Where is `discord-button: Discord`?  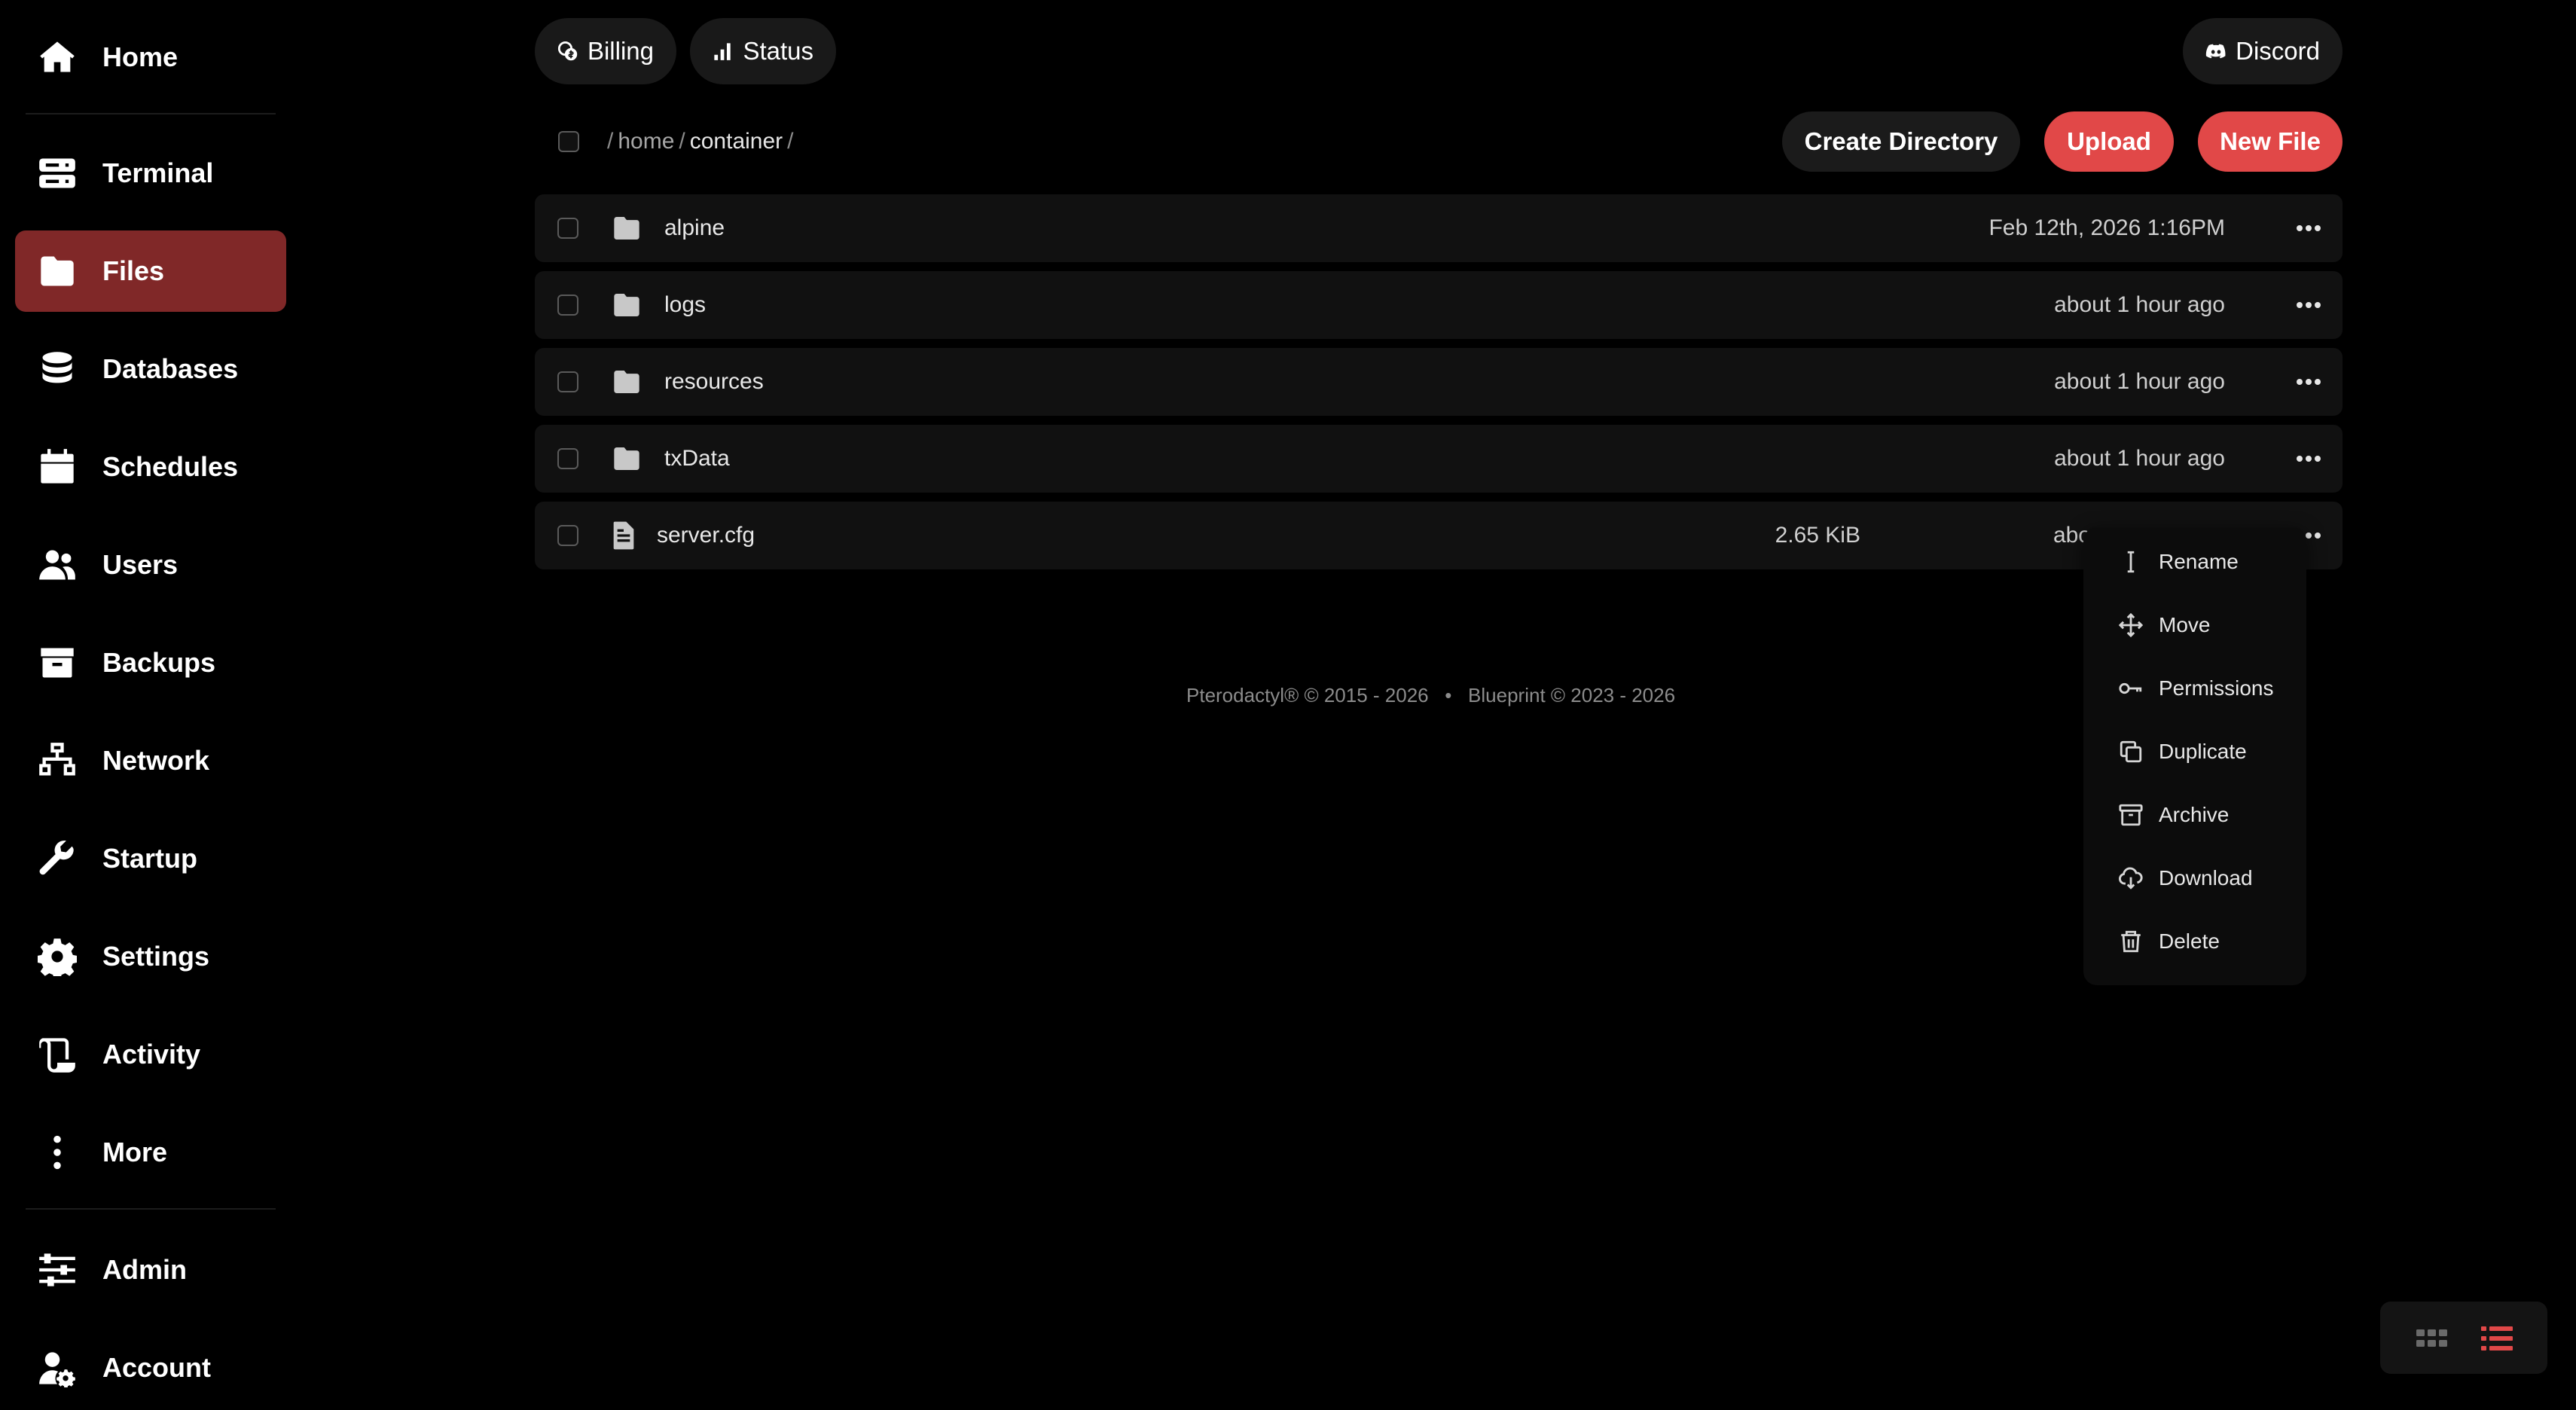
discord-button: Discord is located at coordinates (2263, 51).